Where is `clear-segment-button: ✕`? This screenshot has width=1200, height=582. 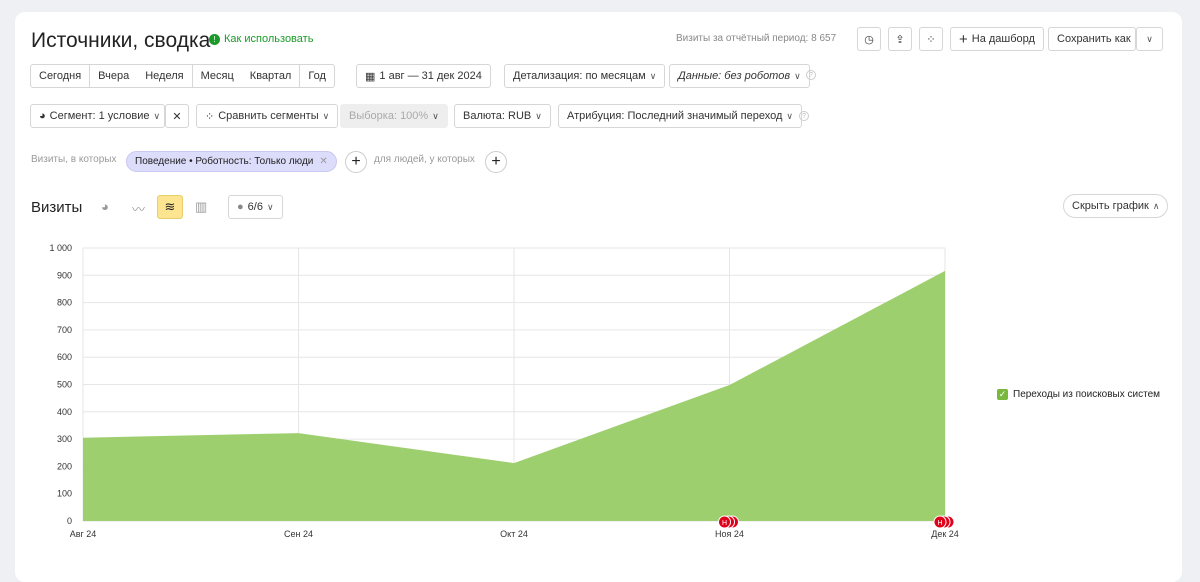
clear-segment-button: ✕ is located at coordinates (177, 116).